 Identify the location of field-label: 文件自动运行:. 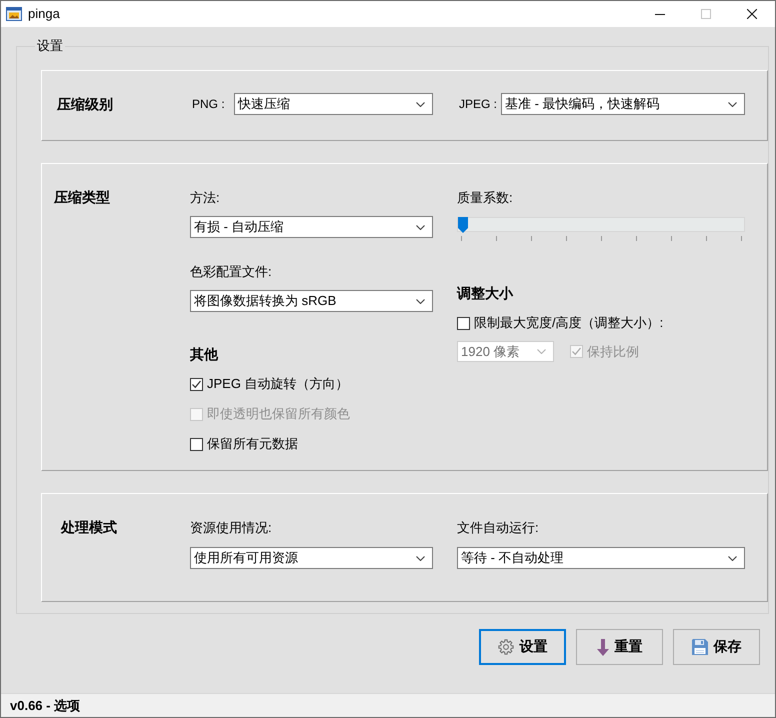
(498, 528).